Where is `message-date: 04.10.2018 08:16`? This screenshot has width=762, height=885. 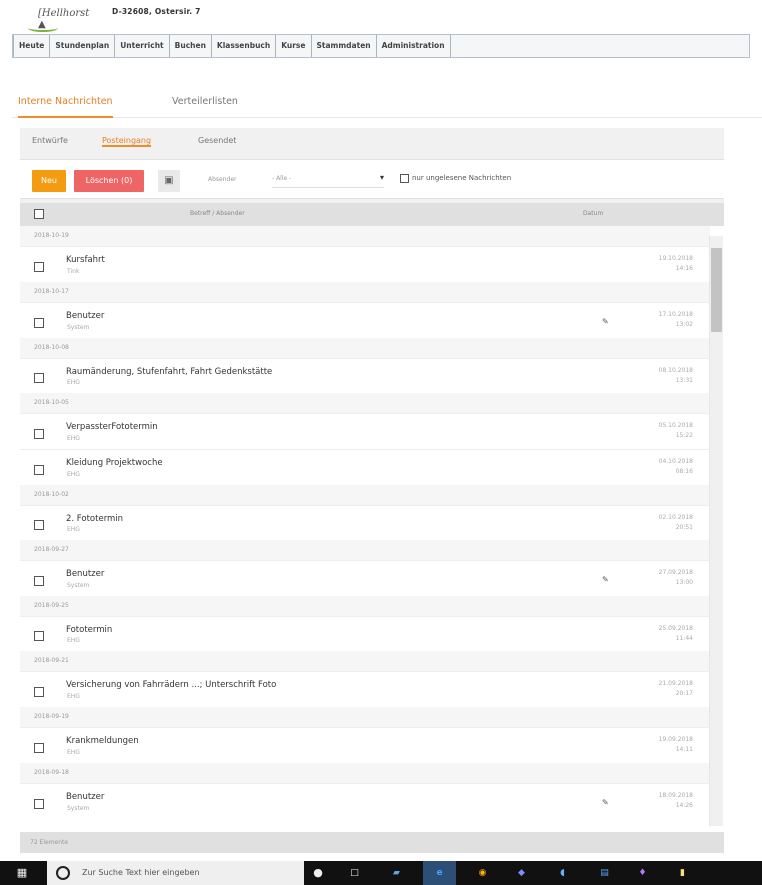
message-date: 04.10.2018 08:16 is located at coordinates (675, 466).